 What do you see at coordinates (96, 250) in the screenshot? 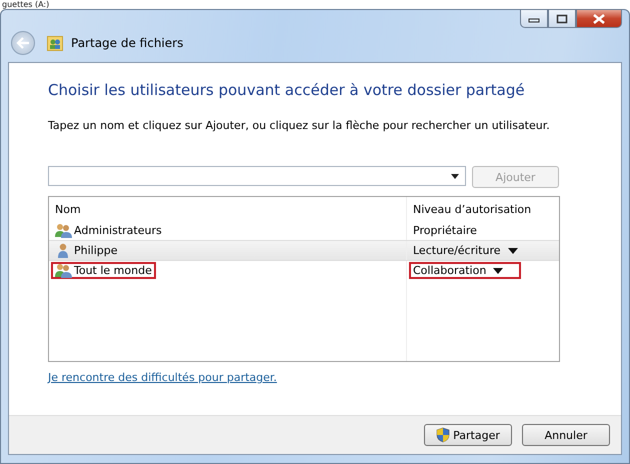
I see `user-name: Philippe` at bounding box center [96, 250].